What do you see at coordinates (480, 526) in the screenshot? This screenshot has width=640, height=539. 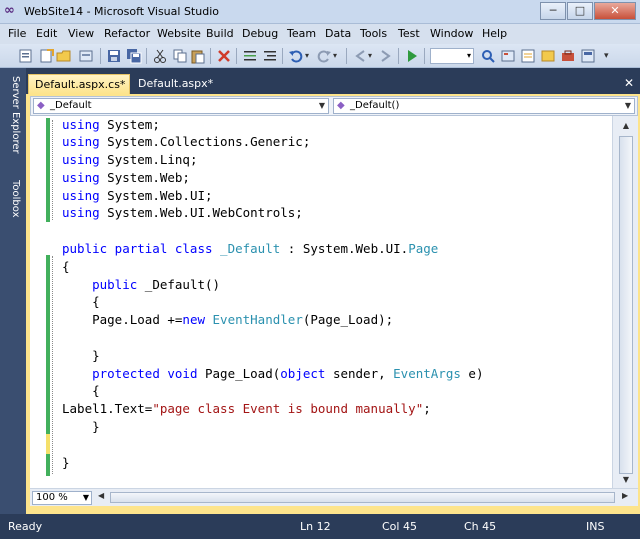 I see `status-character: Ch 45` at bounding box center [480, 526].